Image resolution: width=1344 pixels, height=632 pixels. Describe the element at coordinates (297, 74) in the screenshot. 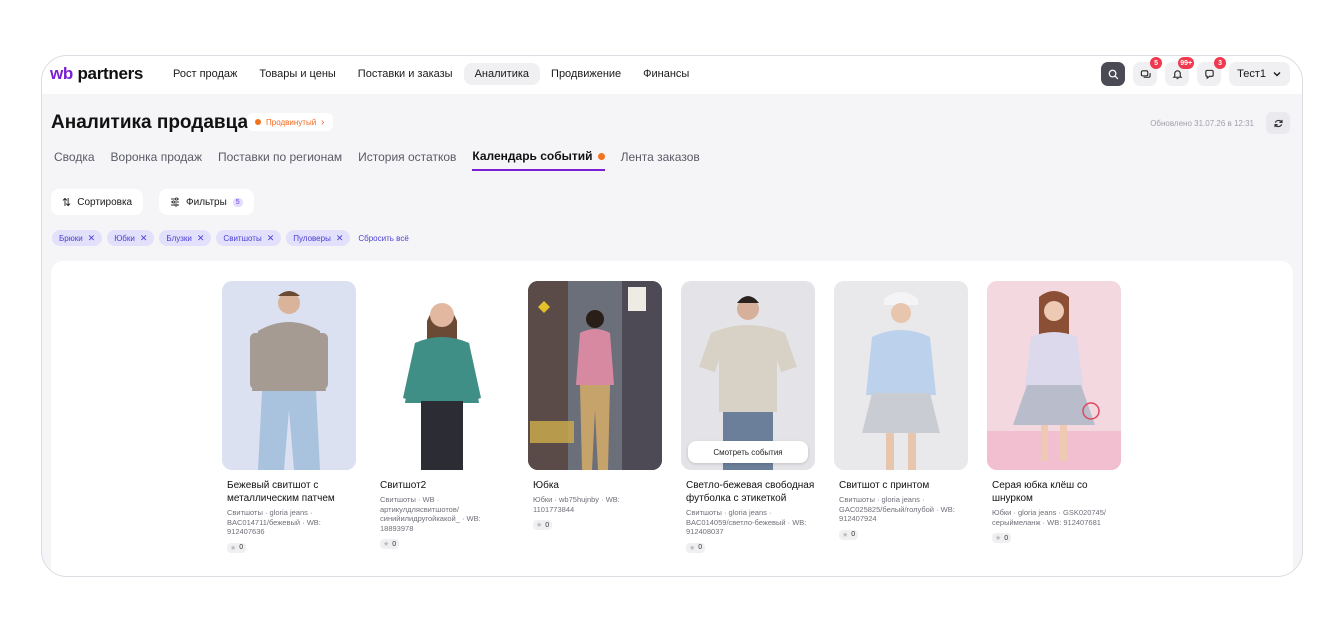

I see `nav-item-goods-prices: Товары и цены` at that location.